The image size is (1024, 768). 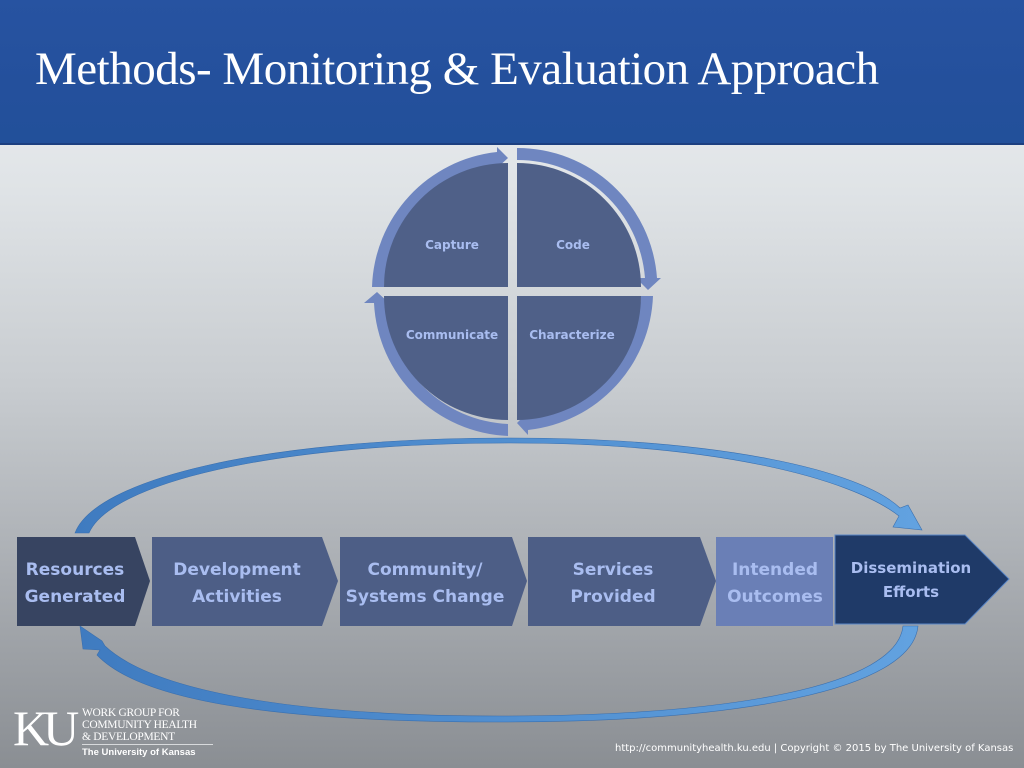 What do you see at coordinates (139, 752) in the screenshot?
I see `logo-university: The University of Kansas` at bounding box center [139, 752].